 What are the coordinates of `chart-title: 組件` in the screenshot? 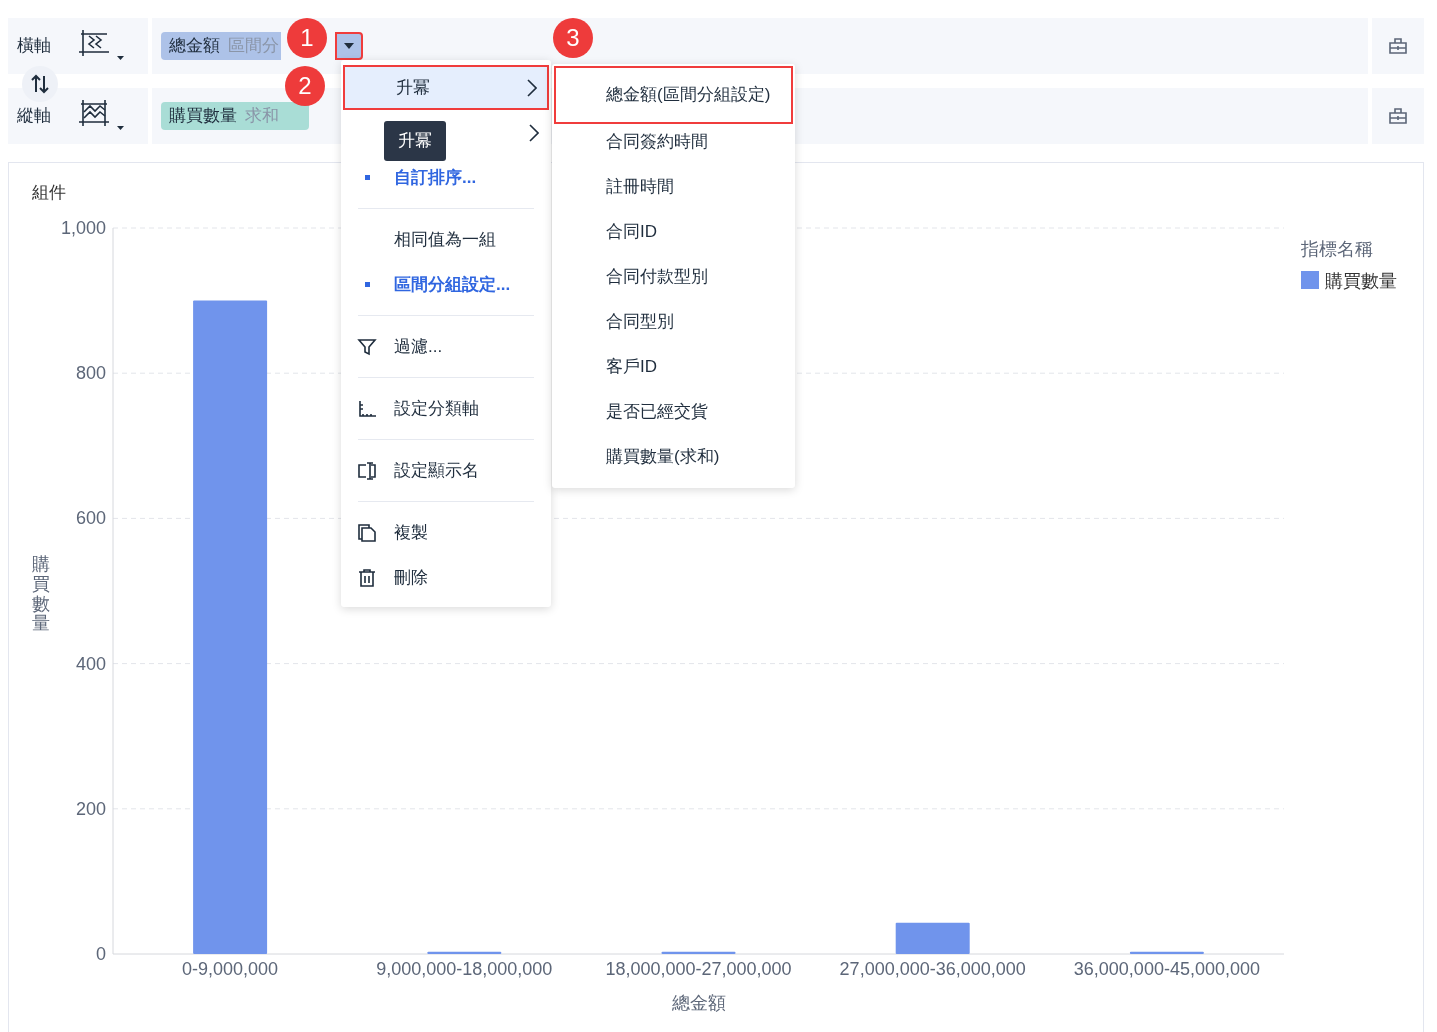 It's located at (49, 193).